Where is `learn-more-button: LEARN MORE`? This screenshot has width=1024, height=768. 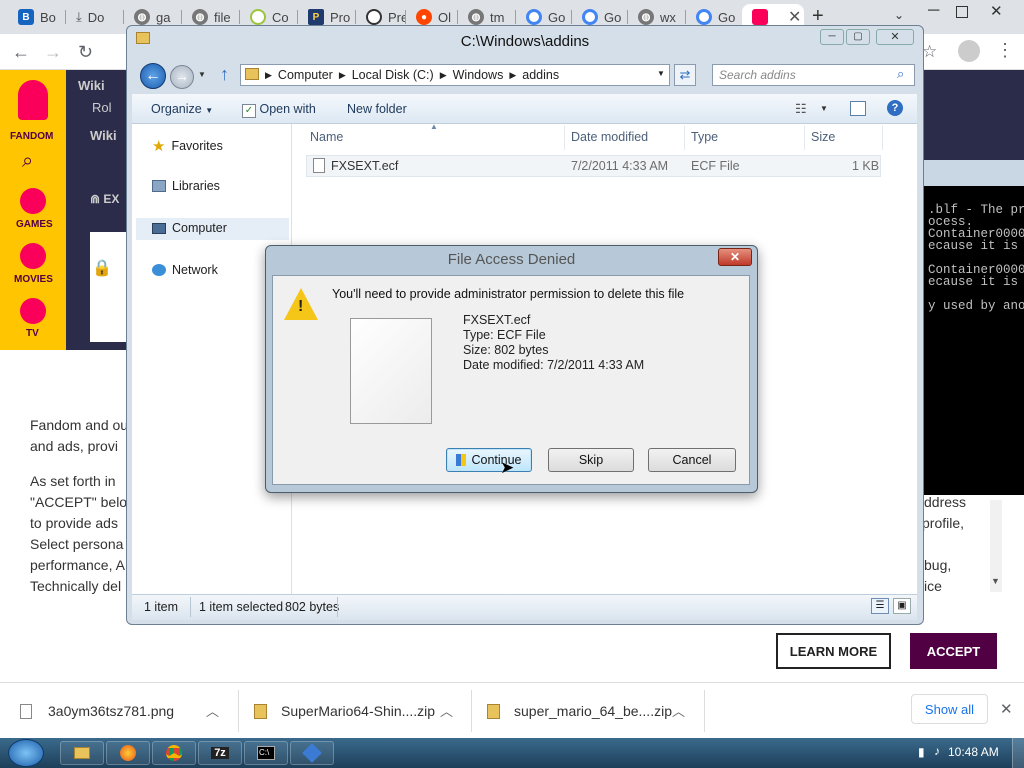
learn-more-button: LEARN MORE is located at coordinates (833, 651).